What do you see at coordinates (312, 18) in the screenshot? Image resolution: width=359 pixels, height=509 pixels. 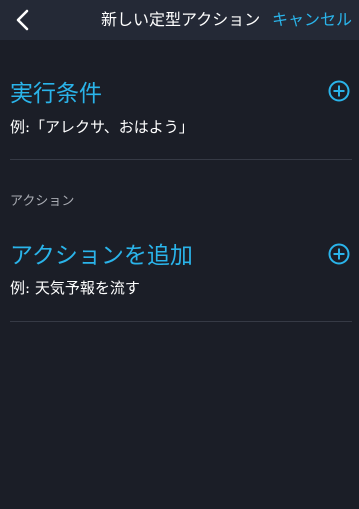 I see `cancel-button: キャンセル` at bounding box center [312, 18].